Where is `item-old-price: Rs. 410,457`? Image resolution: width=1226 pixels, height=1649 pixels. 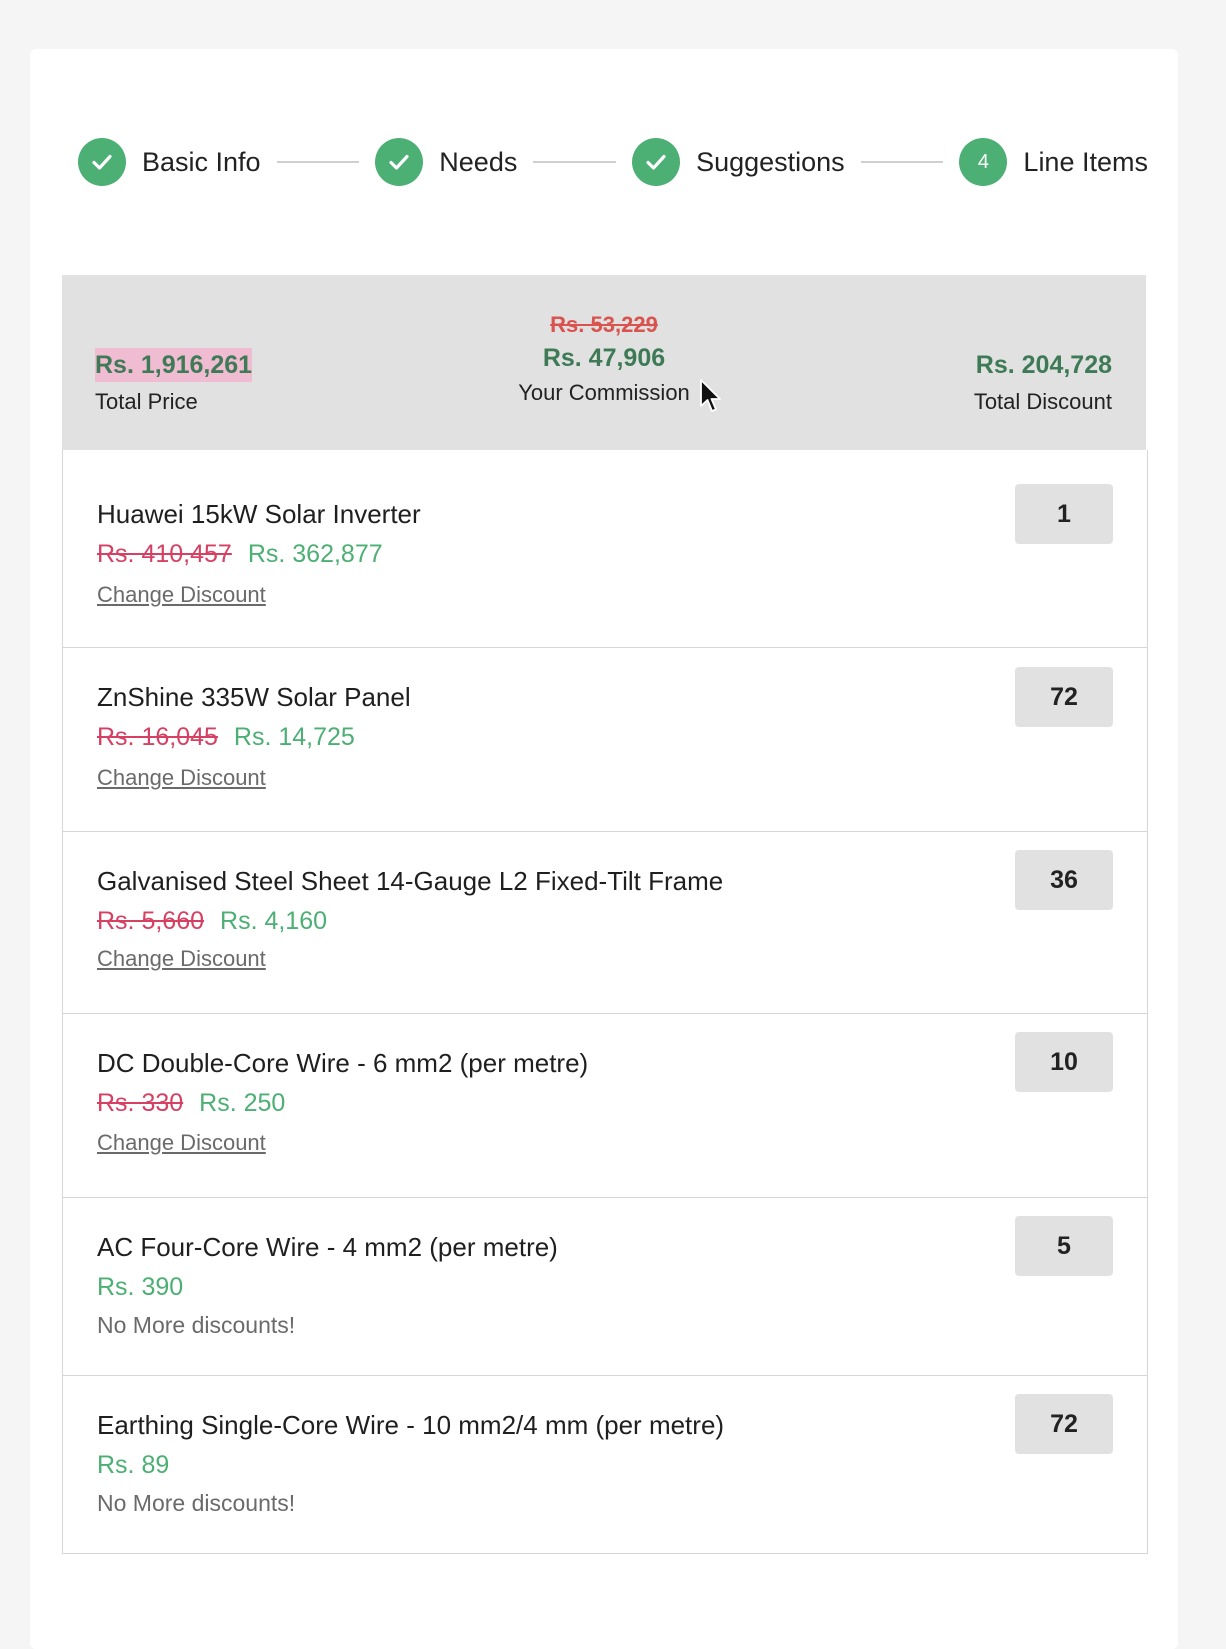
item-old-price: Rs. 410,457 is located at coordinates (164, 554).